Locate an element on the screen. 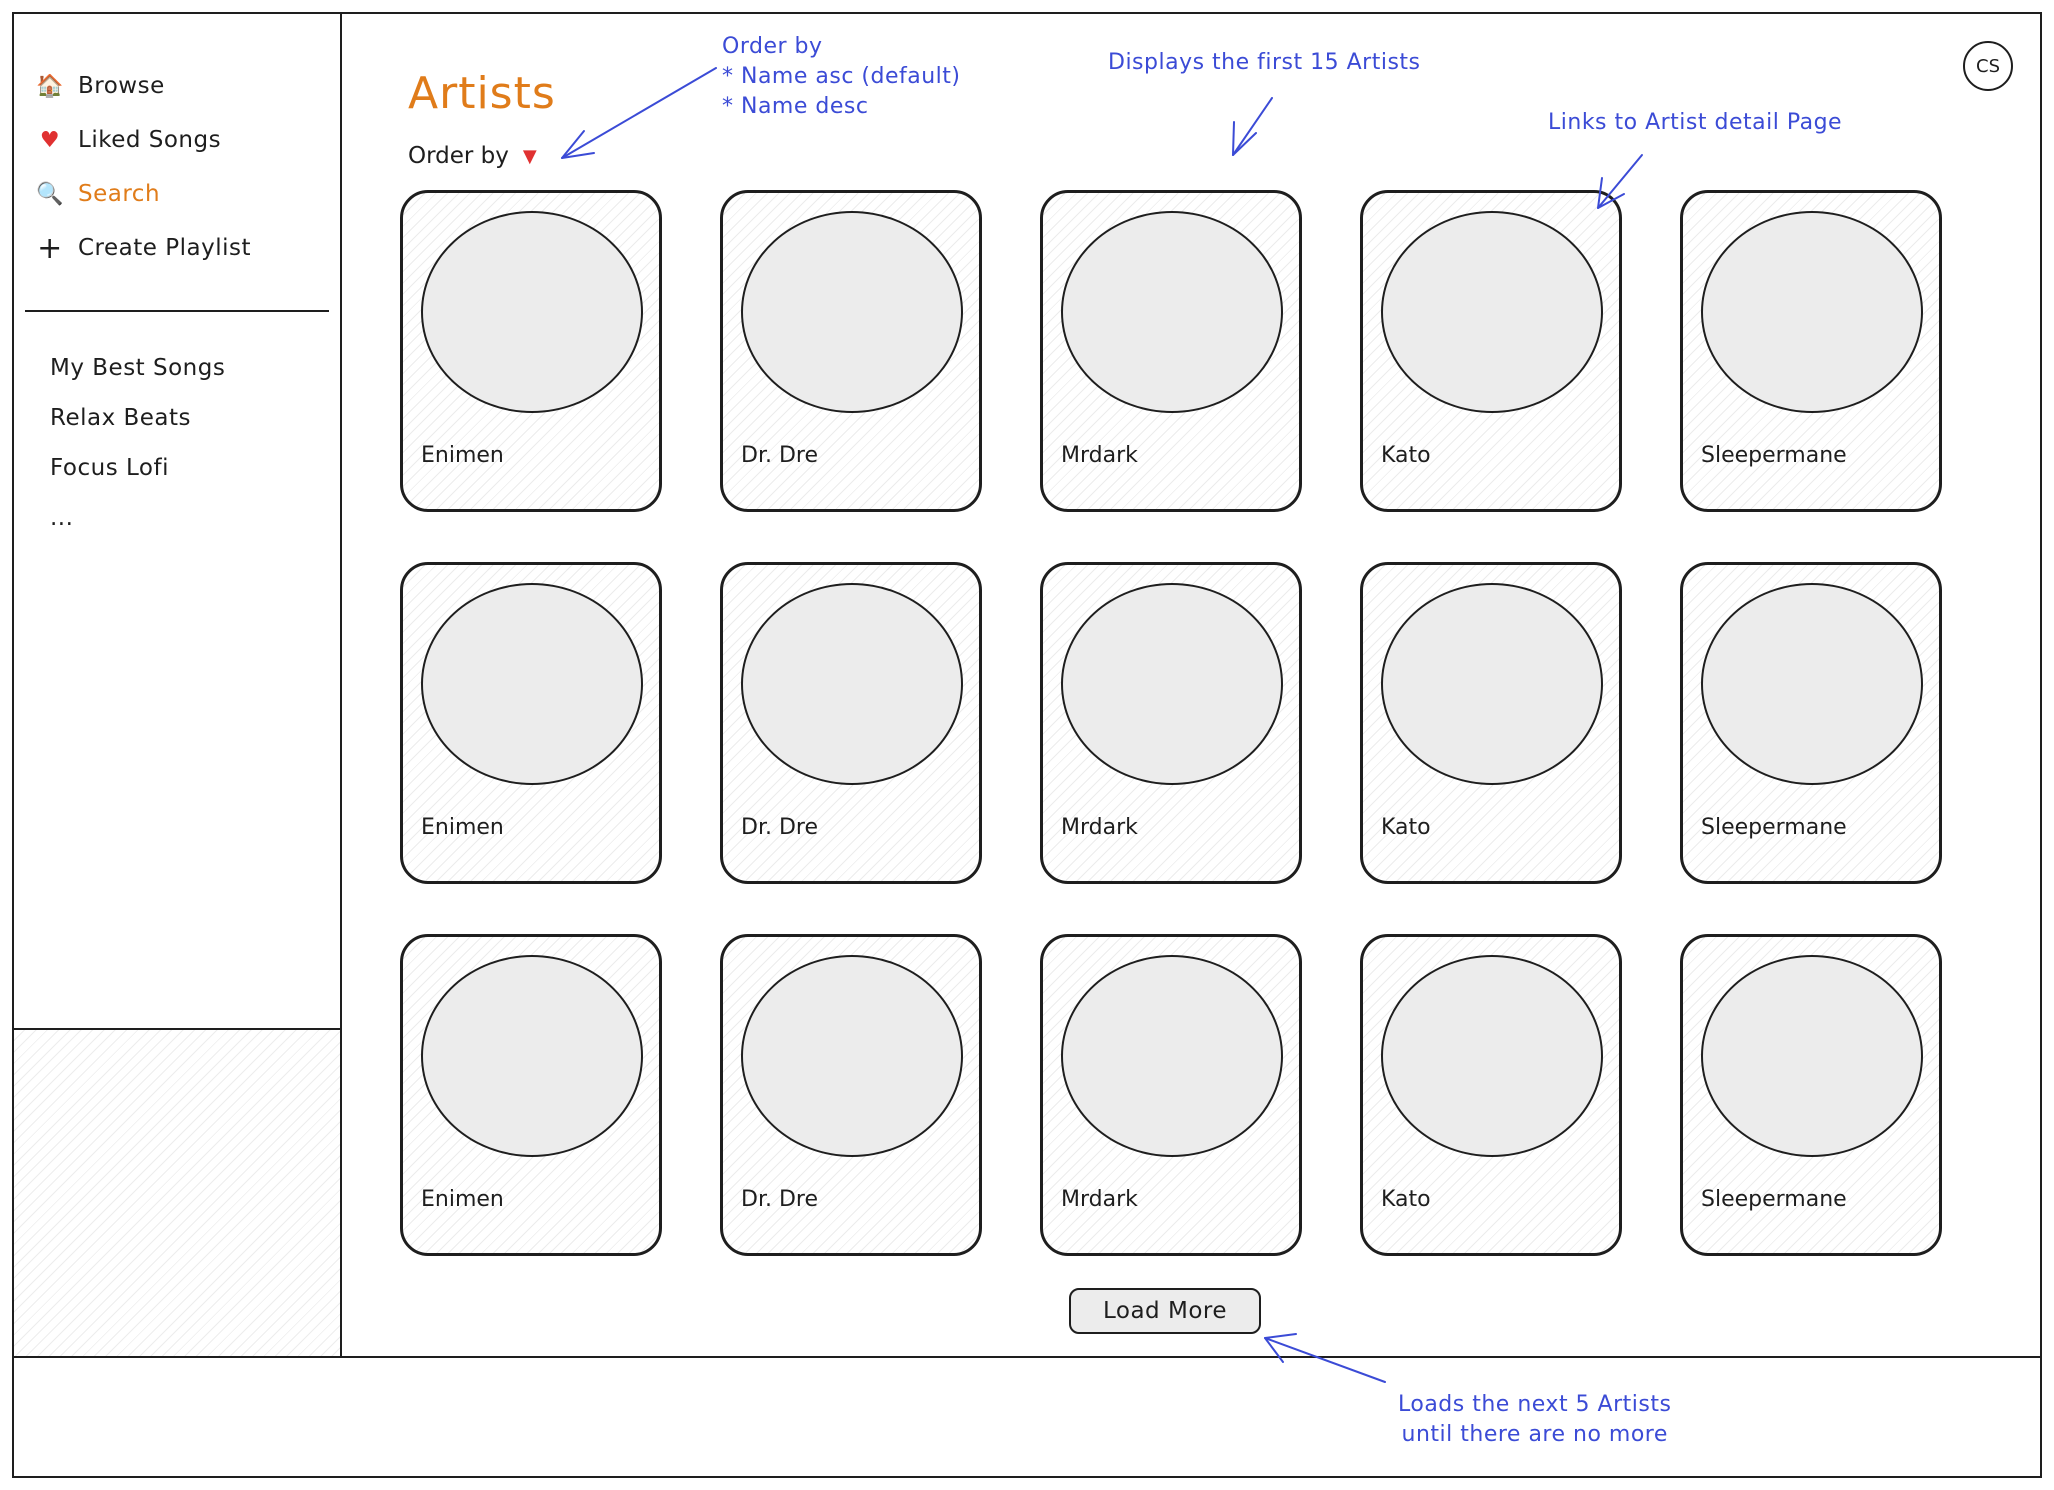  arrow-load-more is located at coordinates (1325, 1360).